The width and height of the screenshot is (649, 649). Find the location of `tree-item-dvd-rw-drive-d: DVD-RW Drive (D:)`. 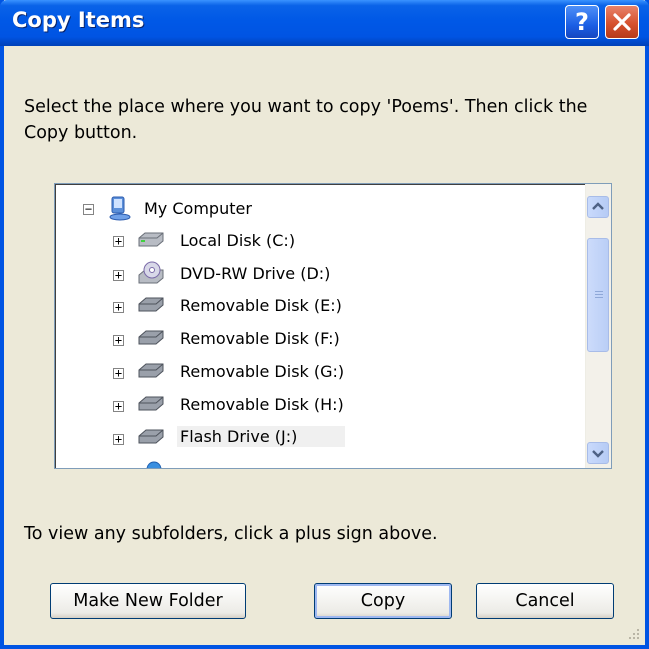

tree-item-dvd-rw-drive-d: DVD-RW Drive (D:) is located at coordinates (255, 273).